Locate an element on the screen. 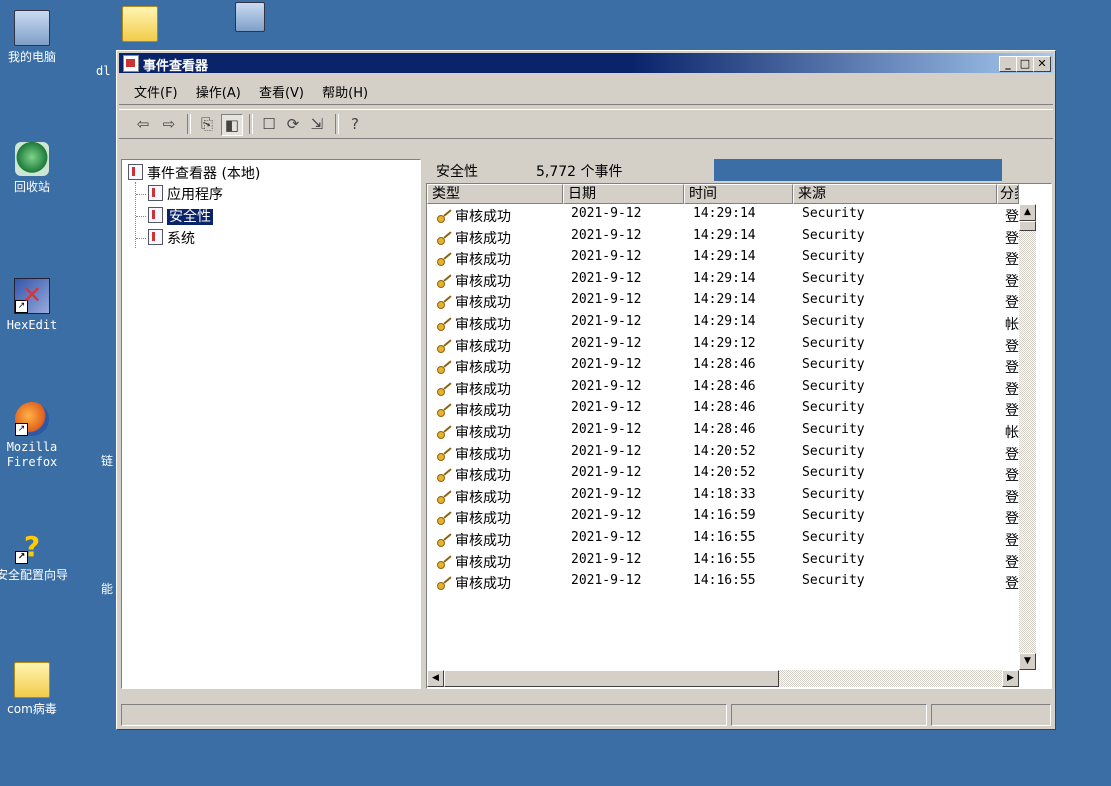  table-row: 审核成功 2021-9-12 14:16:59 Security 登录 is located at coordinates (723, 517).